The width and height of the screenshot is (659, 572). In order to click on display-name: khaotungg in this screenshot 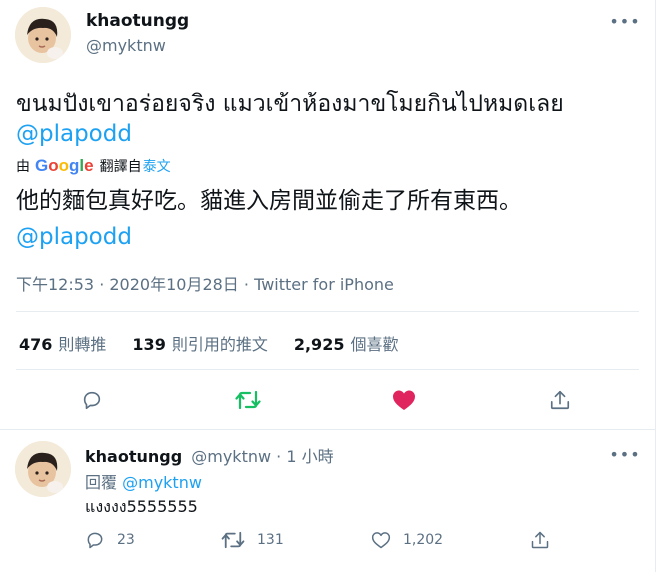, I will do `click(137, 21)`.